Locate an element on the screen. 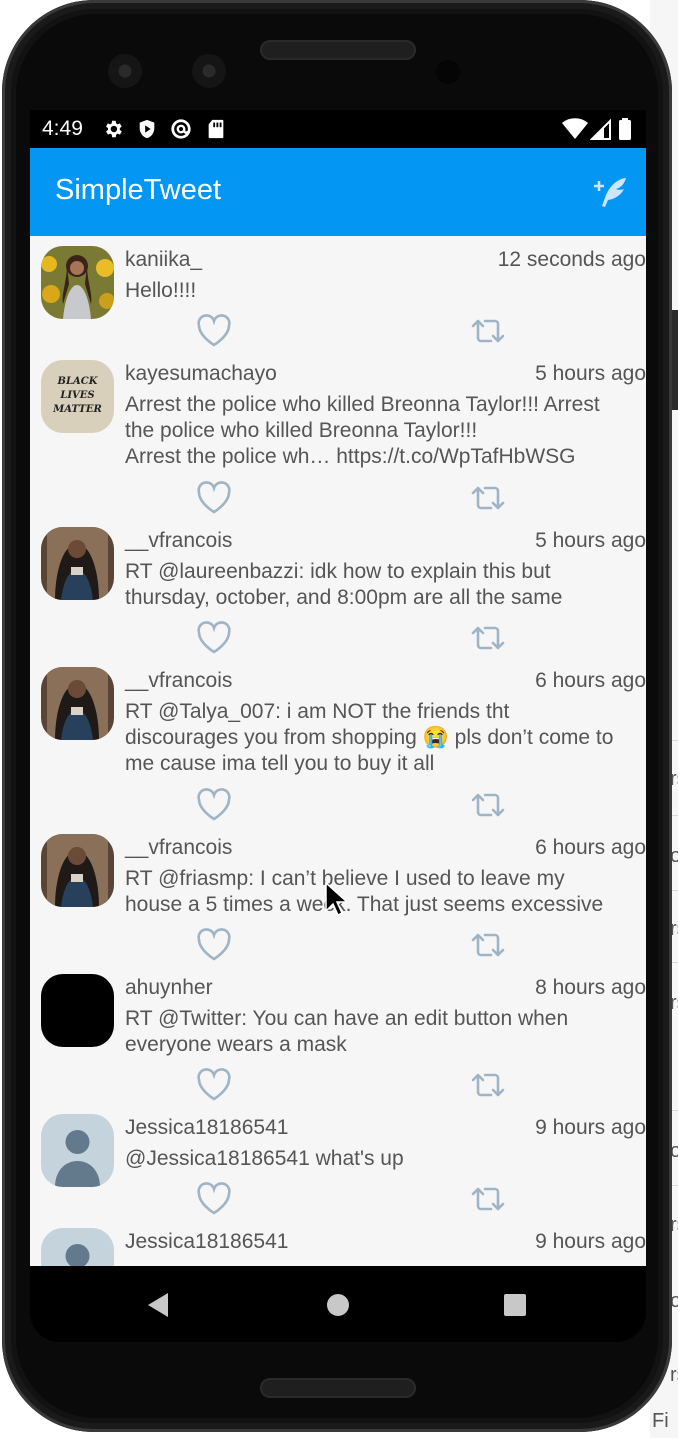  tweet-username: ahuynher is located at coordinates (169, 988).